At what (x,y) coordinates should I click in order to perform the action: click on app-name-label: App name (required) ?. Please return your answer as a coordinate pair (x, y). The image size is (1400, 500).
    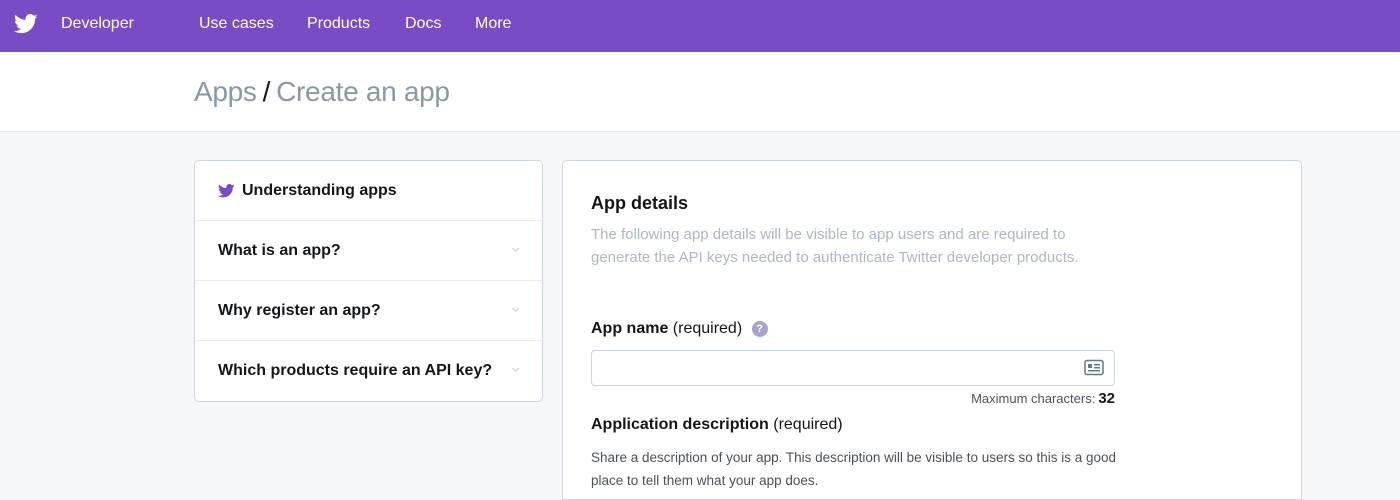
    Looking at the image, I should click on (679, 329).